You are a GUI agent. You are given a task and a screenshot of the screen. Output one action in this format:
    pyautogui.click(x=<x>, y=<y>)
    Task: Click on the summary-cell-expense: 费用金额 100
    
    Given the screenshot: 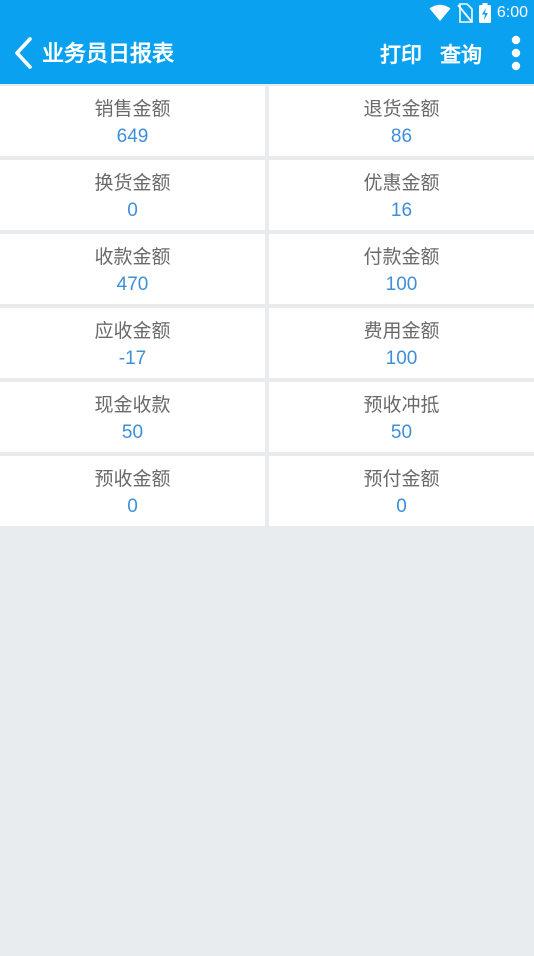 What is the action you would take?
    pyautogui.click(x=401, y=343)
    